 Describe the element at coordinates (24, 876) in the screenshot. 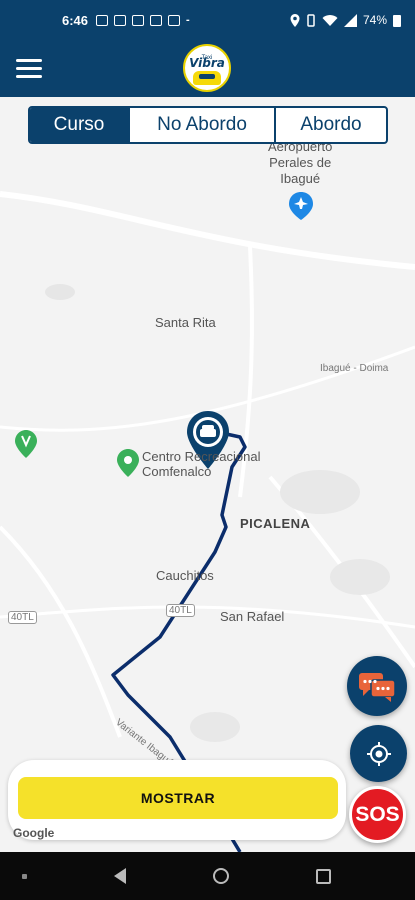

I see `nav-indicator` at that location.